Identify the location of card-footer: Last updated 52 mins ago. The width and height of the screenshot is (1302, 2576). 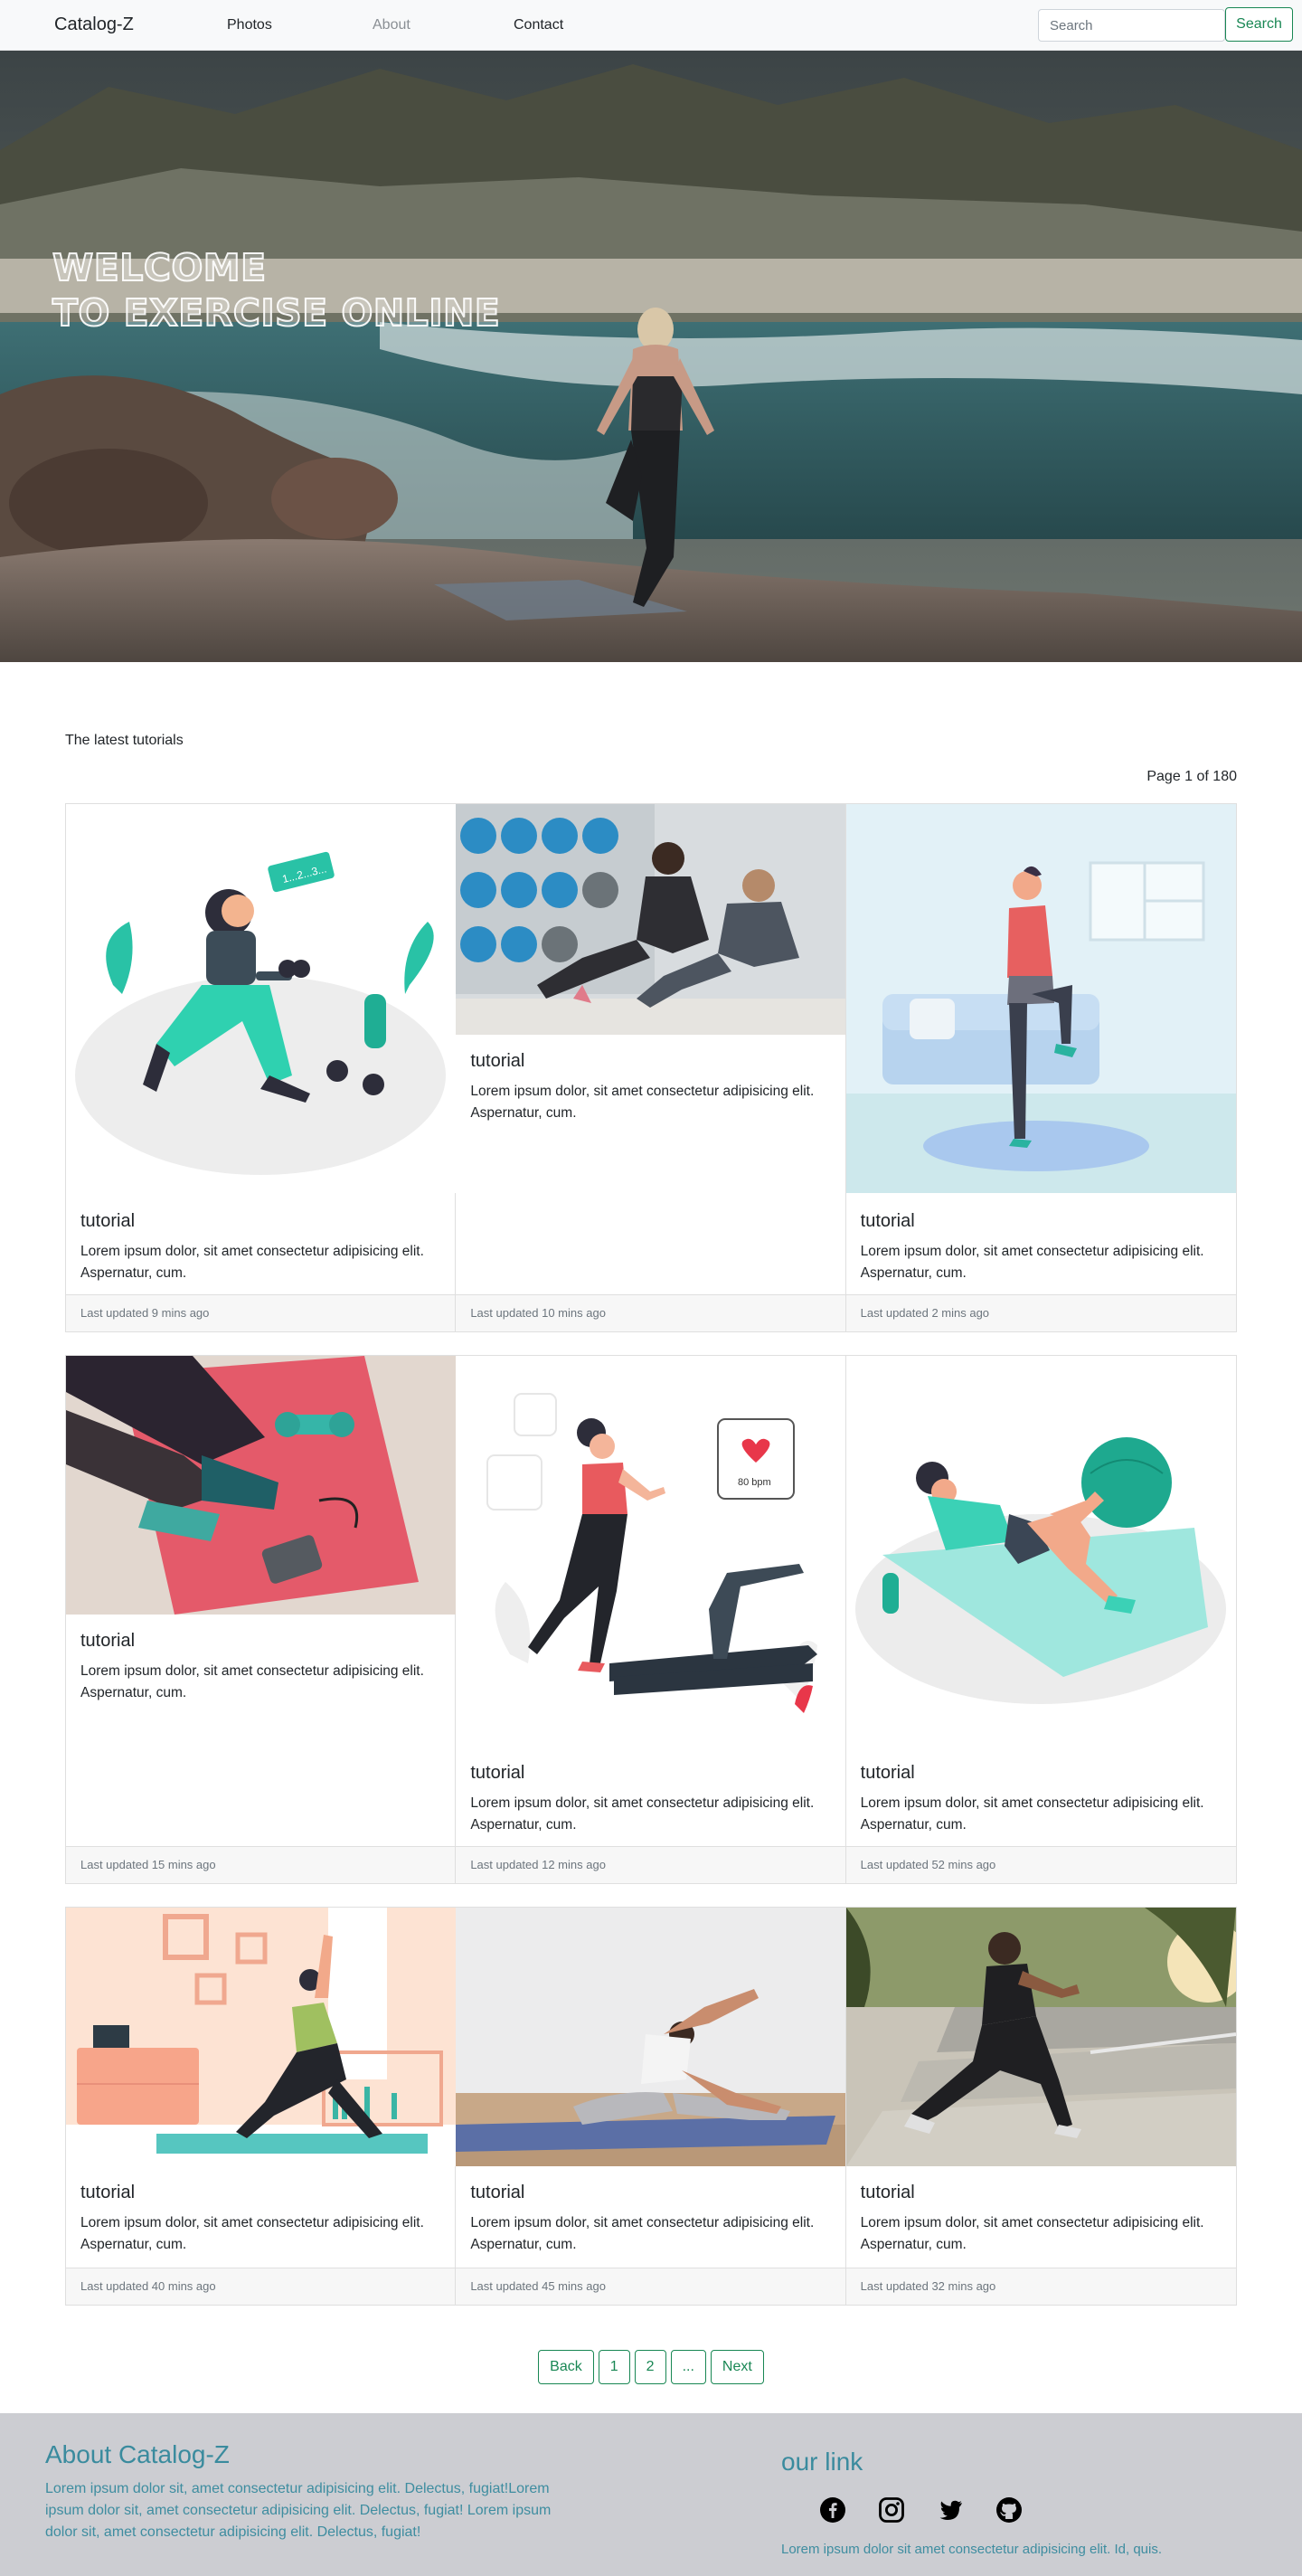
(1040, 1865).